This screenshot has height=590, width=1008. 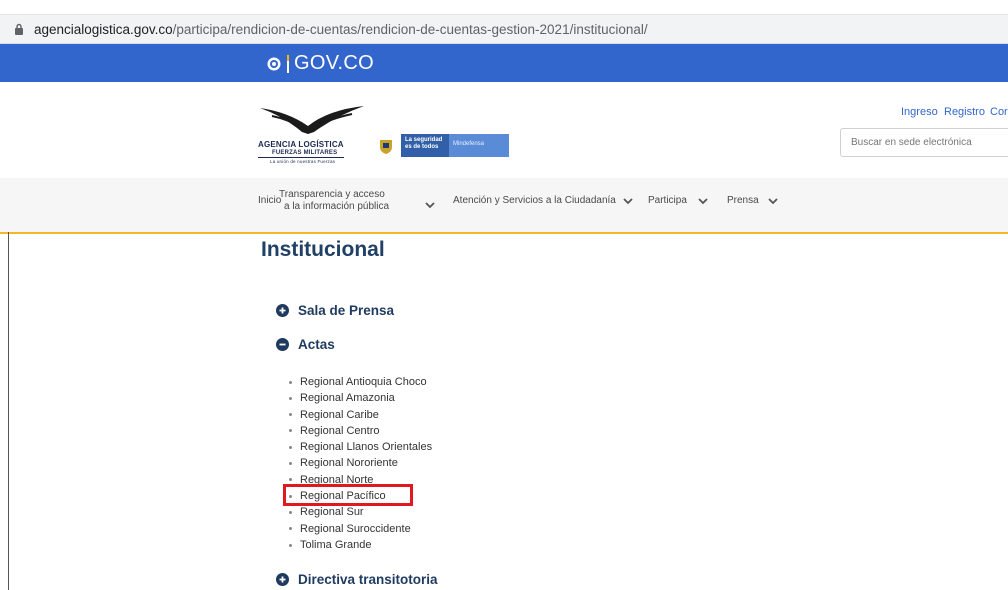 I want to click on list-item: Tolima Grande, so click(x=360, y=545).